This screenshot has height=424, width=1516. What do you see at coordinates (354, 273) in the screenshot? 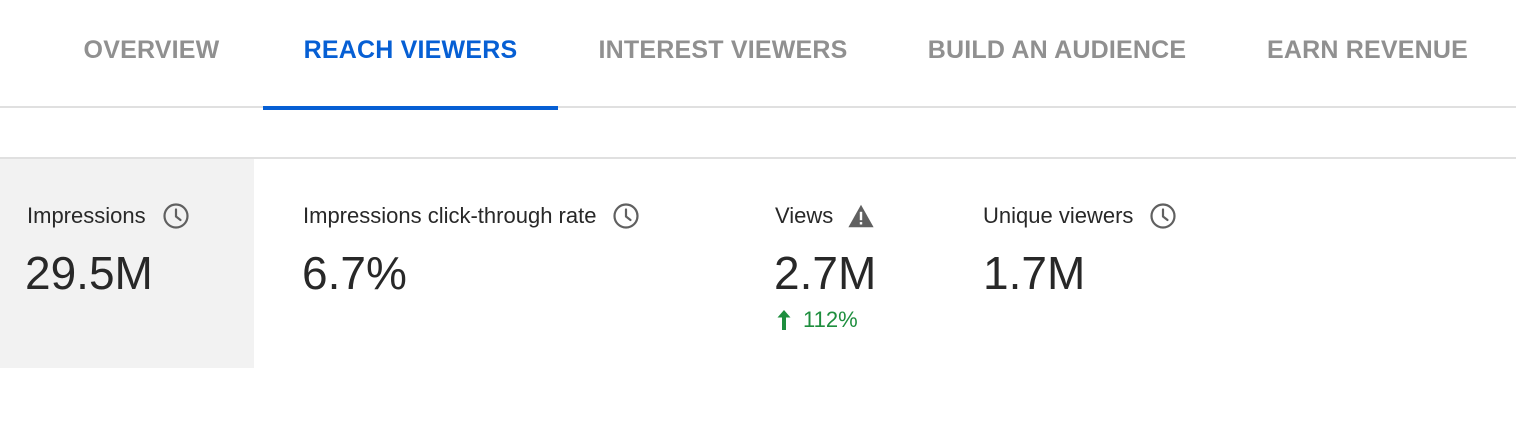
I see `metric-value-ctr: 6.7%` at bounding box center [354, 273].